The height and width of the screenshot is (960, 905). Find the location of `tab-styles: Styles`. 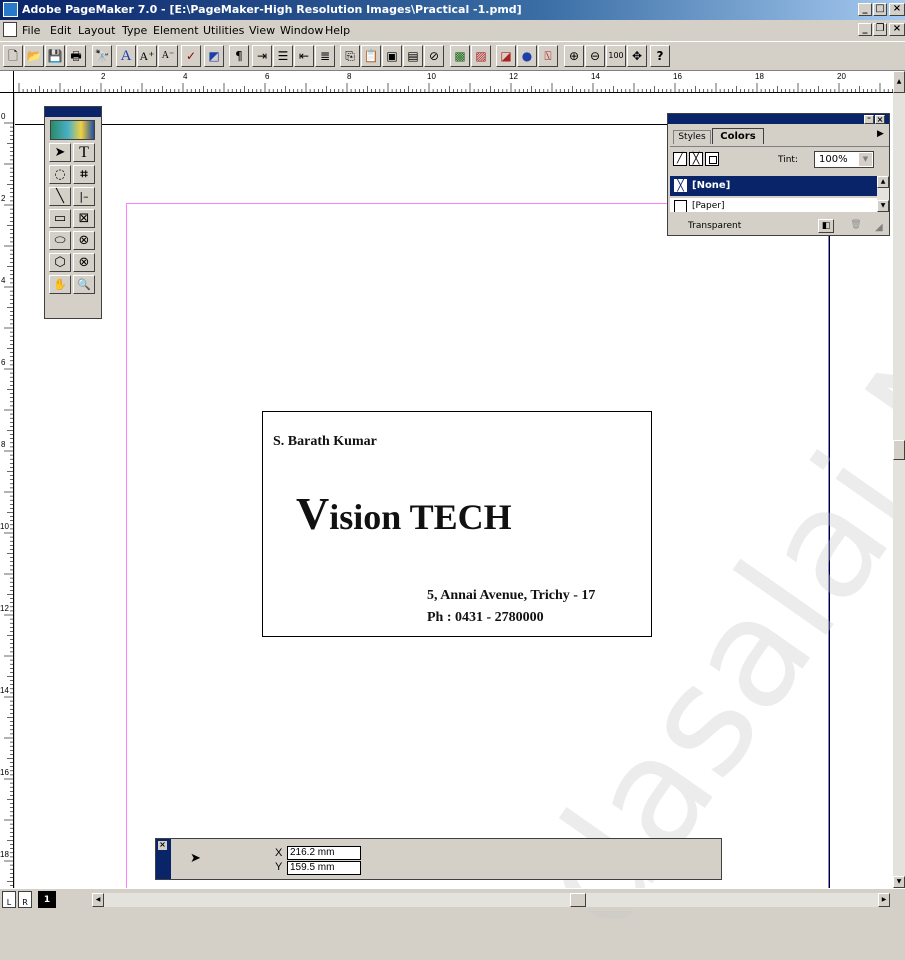

tab-styles: Styles is located at coordinates (692, 137).